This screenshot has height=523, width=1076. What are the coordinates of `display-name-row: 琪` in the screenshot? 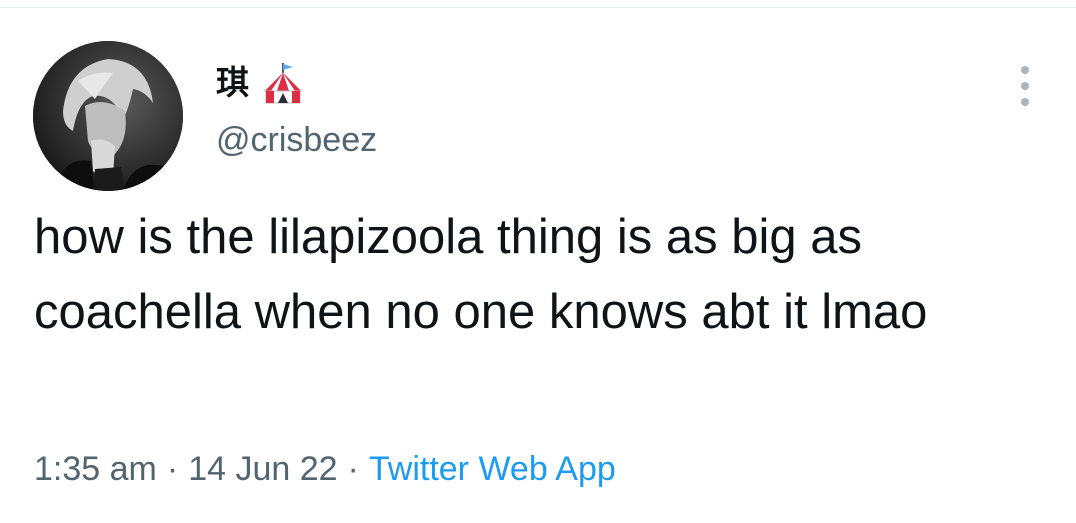 It's located at (296, 83).